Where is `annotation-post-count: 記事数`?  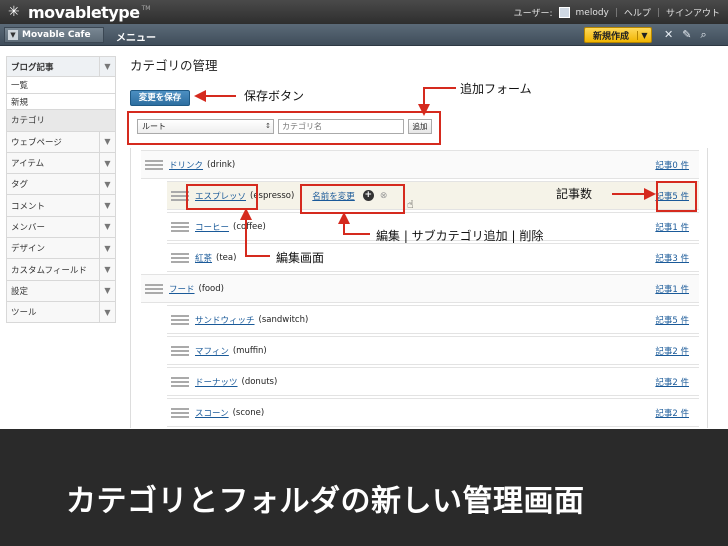 annotation-post-count: 記事数 is located at coordinates (574, 194).